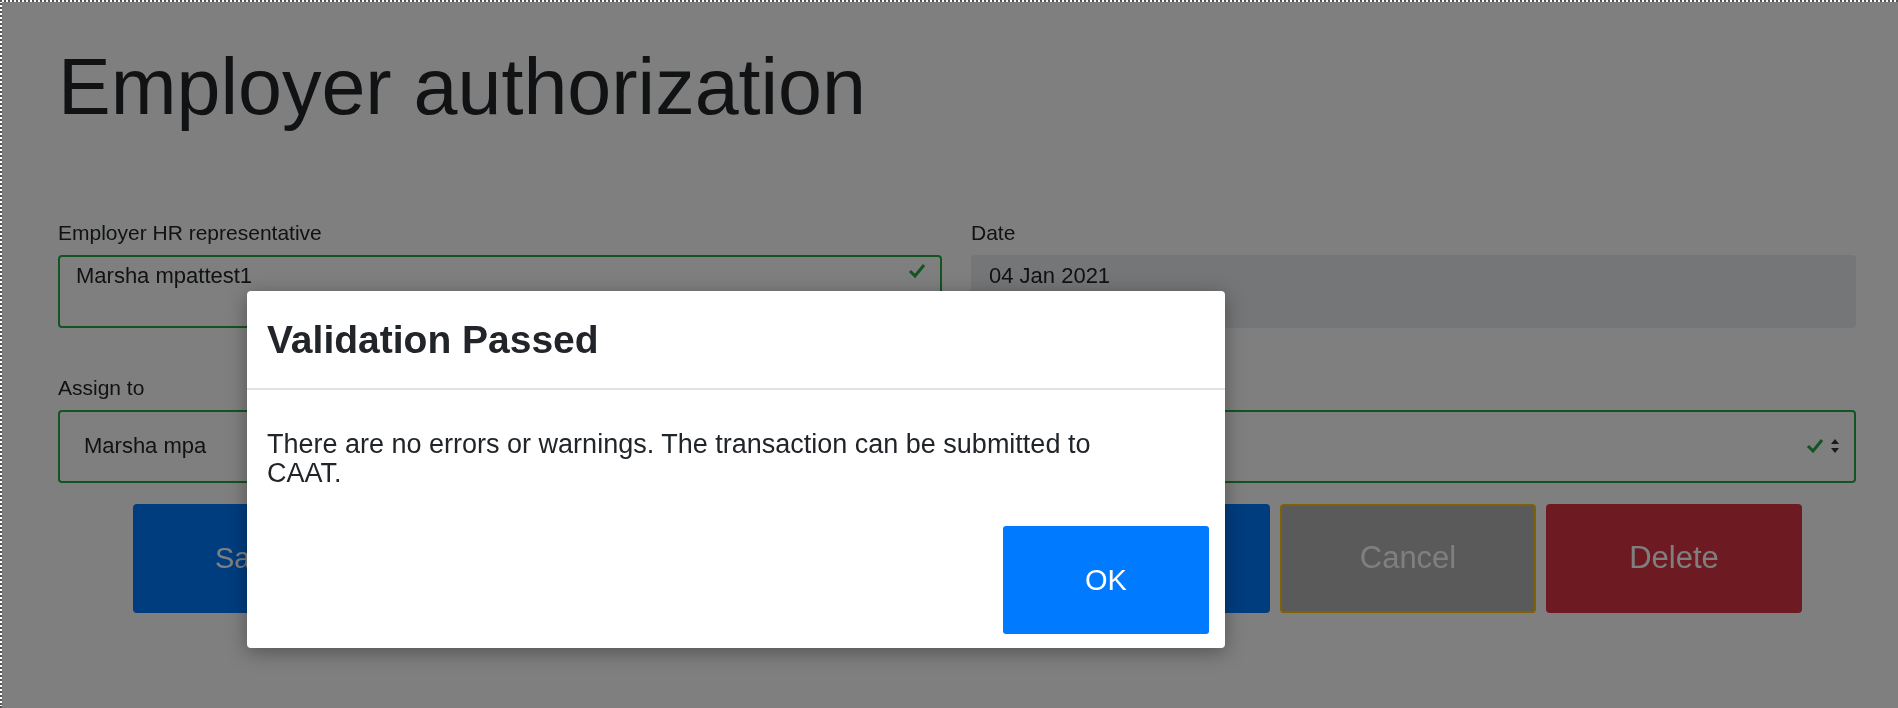 This screenshot has width=1898, height=708. What do you see at coordinates (433, 339) in the screenshot?
I see `dialog-title: Validation Passed` at bounding box center [433, 339].